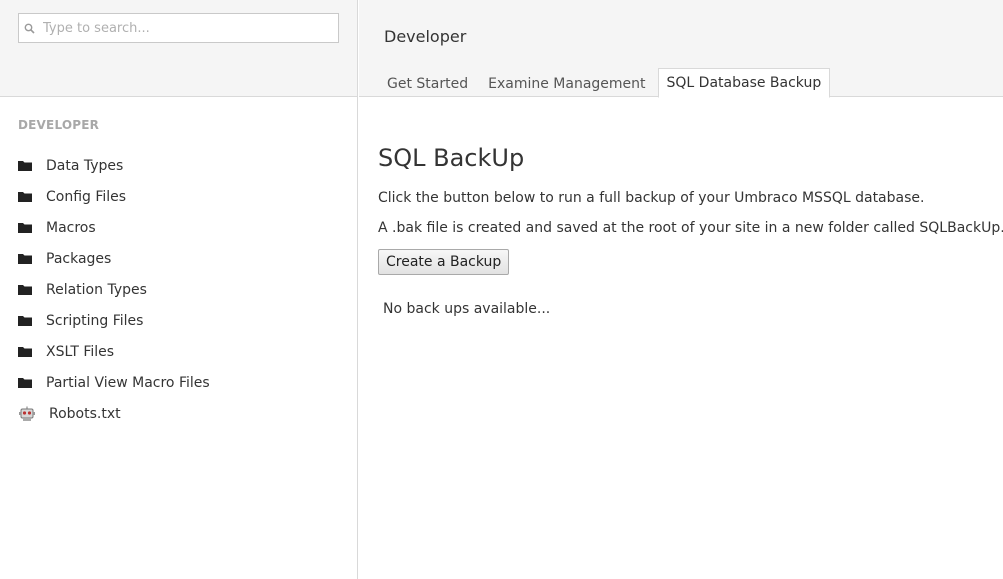 The width and height of the screenshot is (1003, 579). I want to click on robot-icon, so click(33, 414).